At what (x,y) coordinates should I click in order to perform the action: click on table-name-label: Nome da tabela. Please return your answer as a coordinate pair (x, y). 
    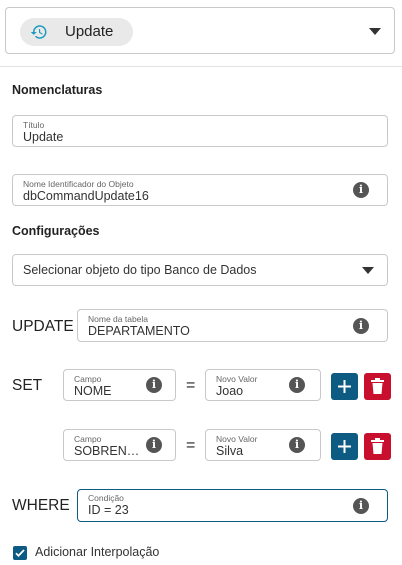
    Looking at the image, I should click on (118, 319).